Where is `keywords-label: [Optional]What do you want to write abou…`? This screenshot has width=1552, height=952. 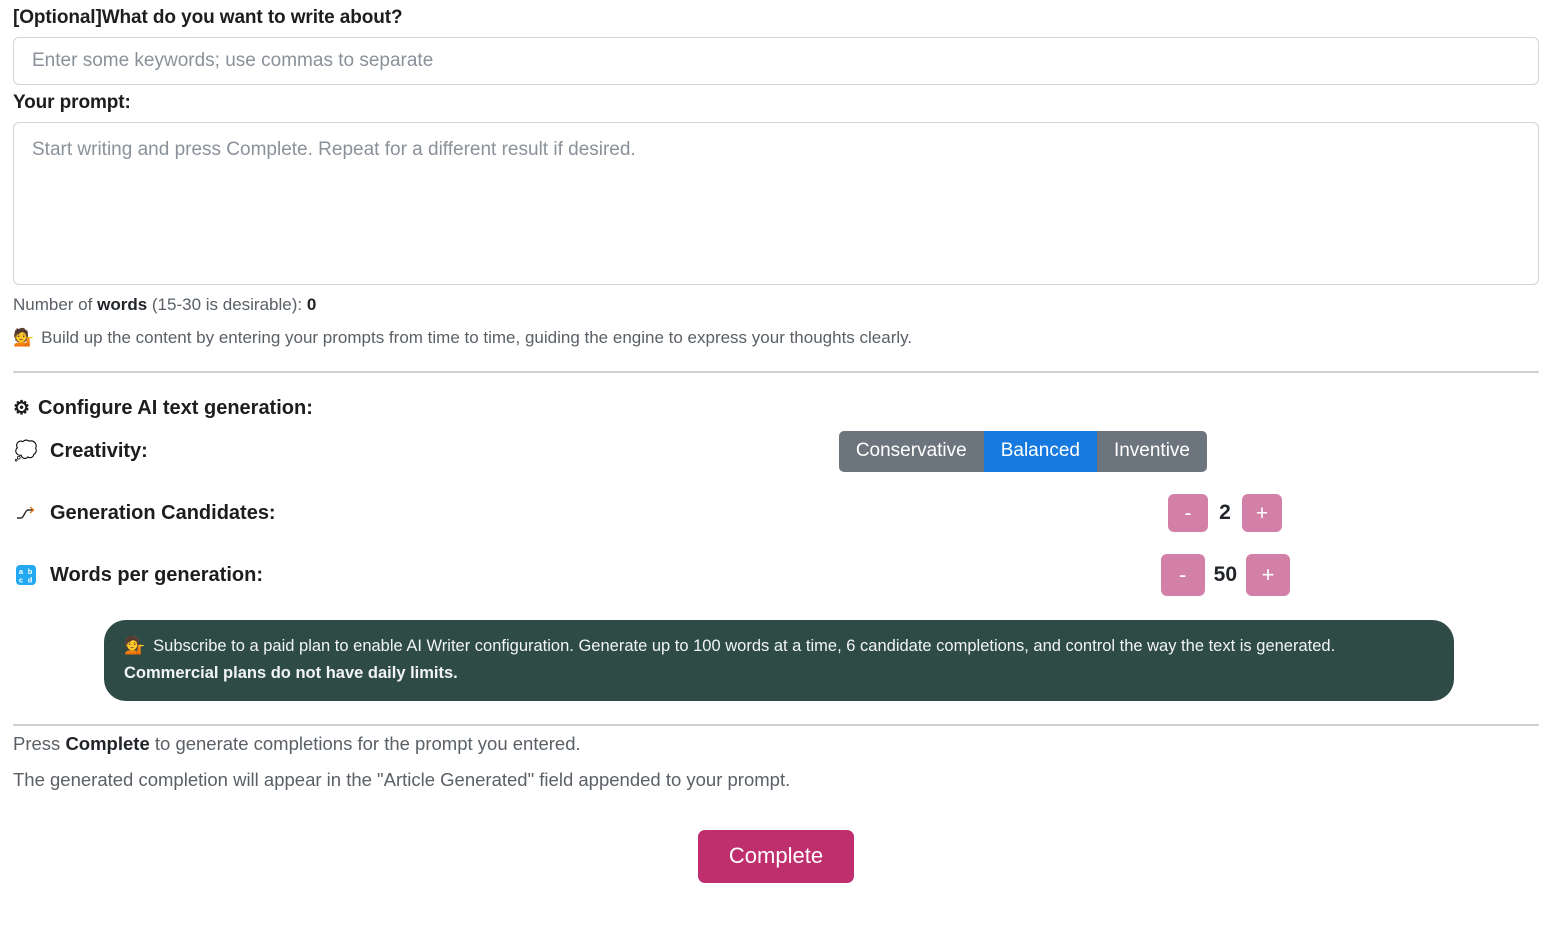 keywords-label: [Optional]What do you want to write abou… is located at coordinates (208, 17).